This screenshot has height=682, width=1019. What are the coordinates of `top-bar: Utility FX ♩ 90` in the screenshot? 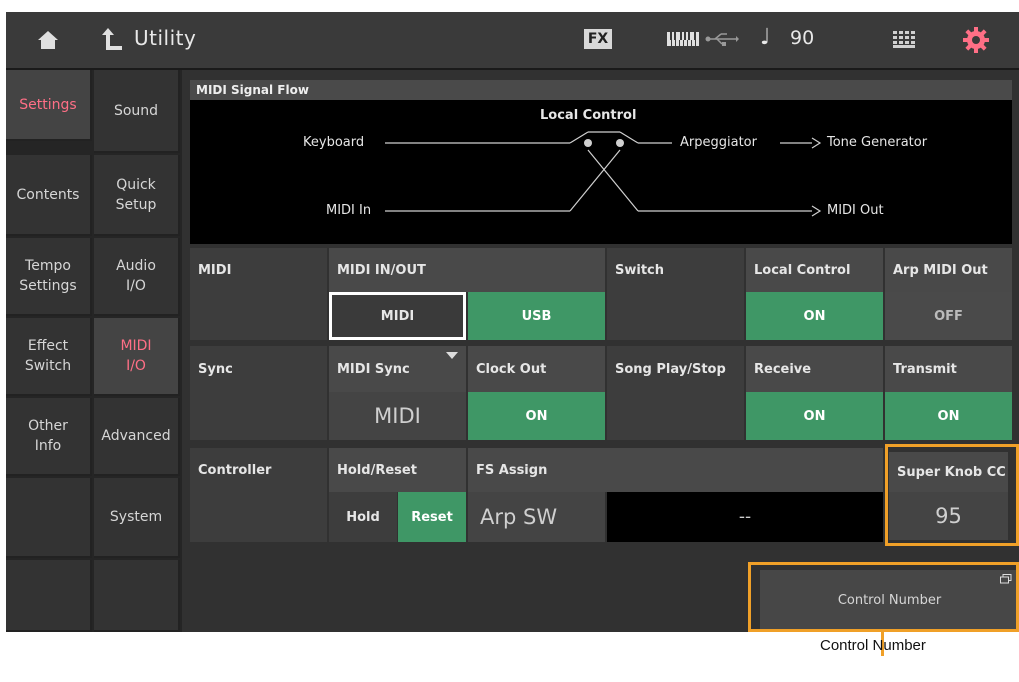 It's located at (512, 41).